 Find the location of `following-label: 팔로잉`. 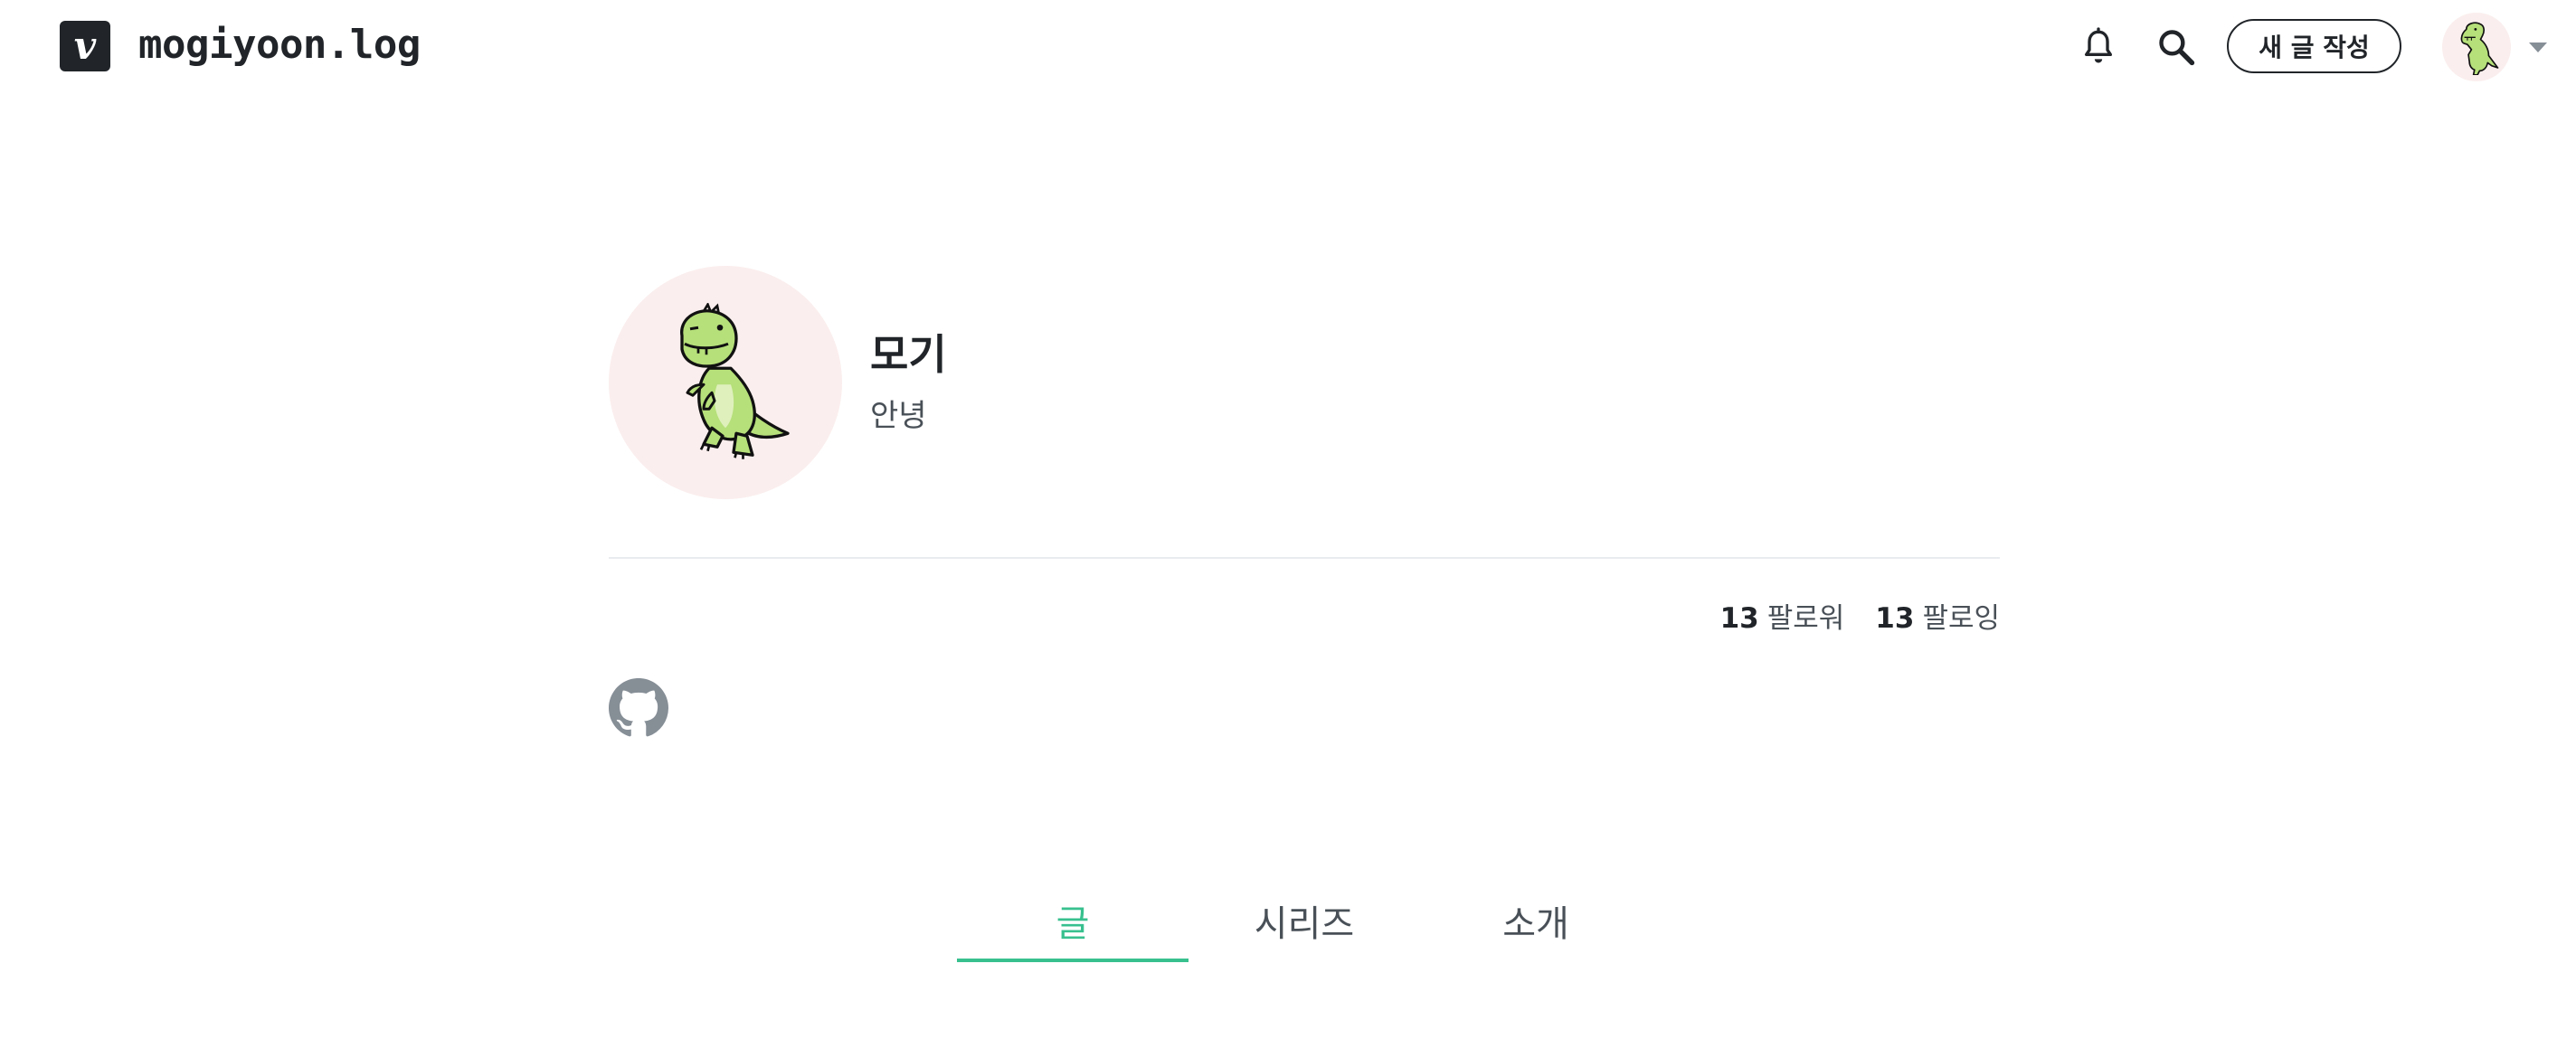

following-label: 팔로잉 is located at coordinates (1961, 618).